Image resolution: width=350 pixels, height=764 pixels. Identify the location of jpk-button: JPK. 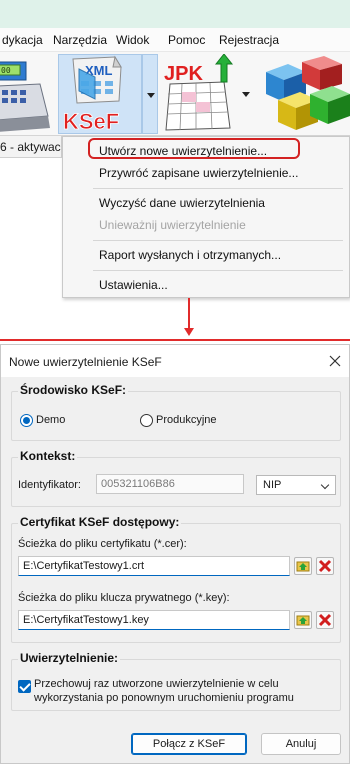
(200, 93).